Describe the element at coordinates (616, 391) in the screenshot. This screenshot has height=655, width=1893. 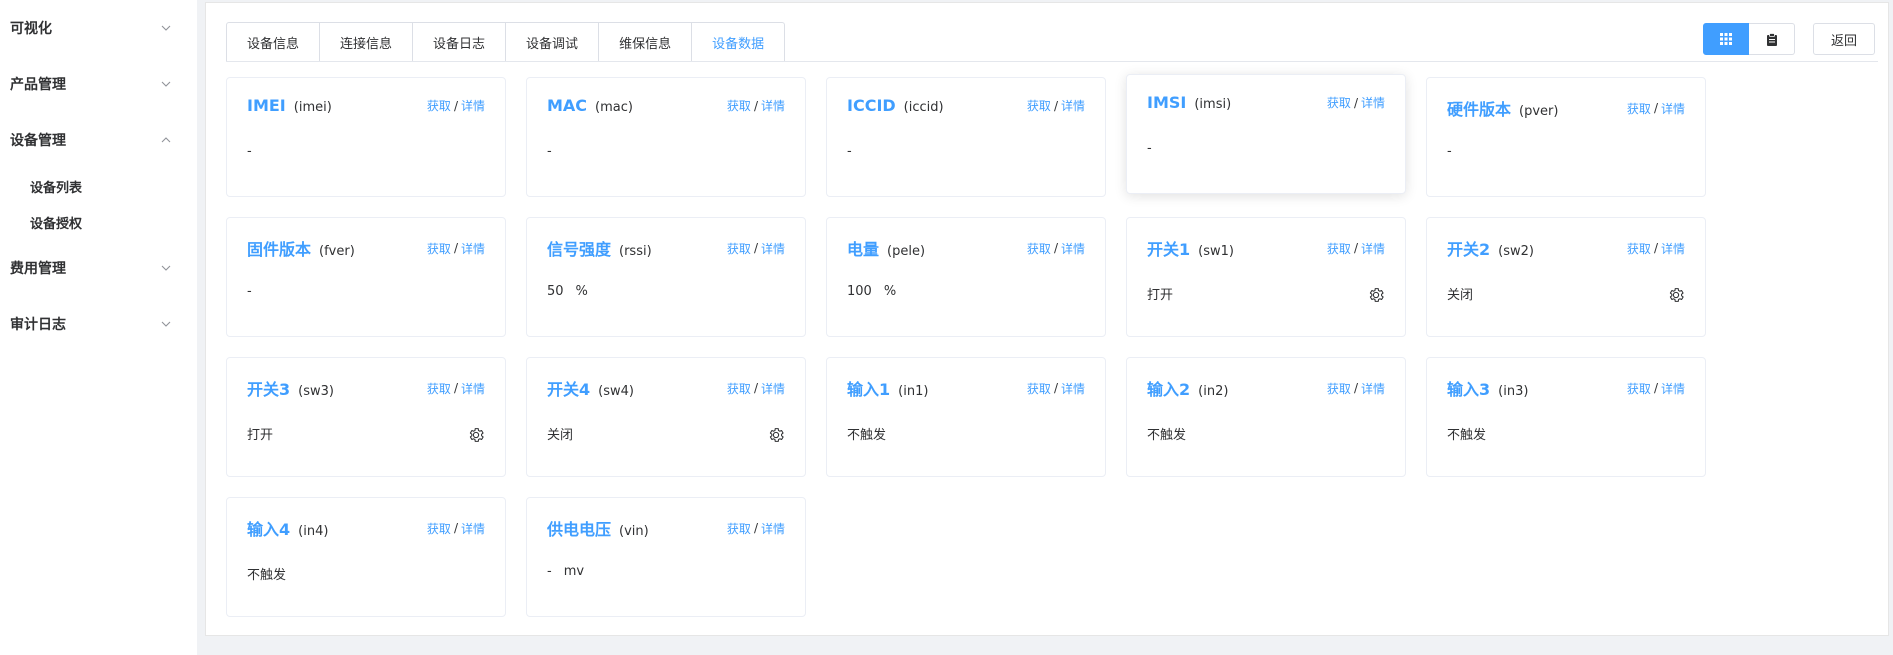
I see `card-identifier: (sw4)` at that location.